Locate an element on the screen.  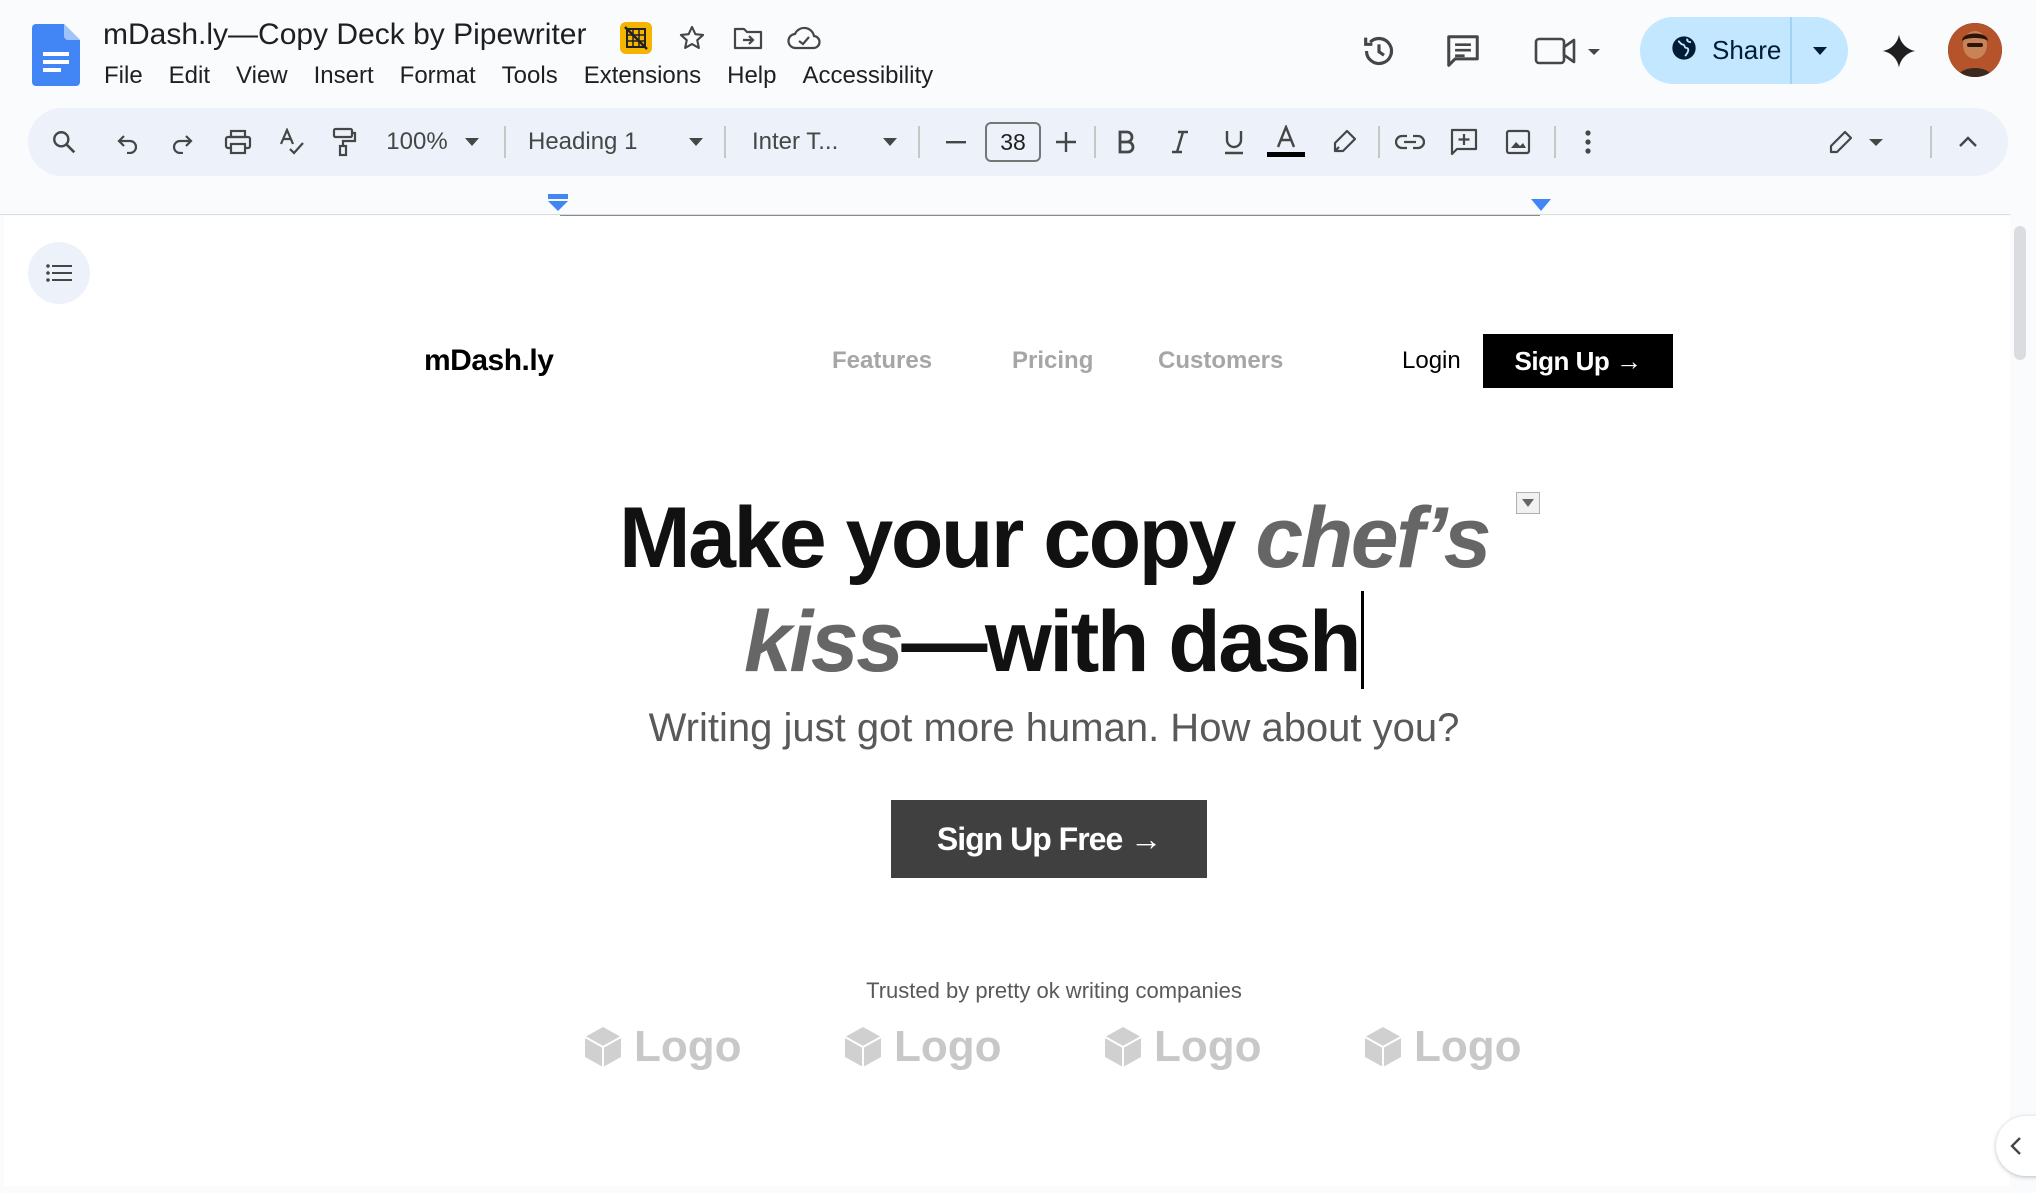
undo-icon is located at coordinates (128, 142).